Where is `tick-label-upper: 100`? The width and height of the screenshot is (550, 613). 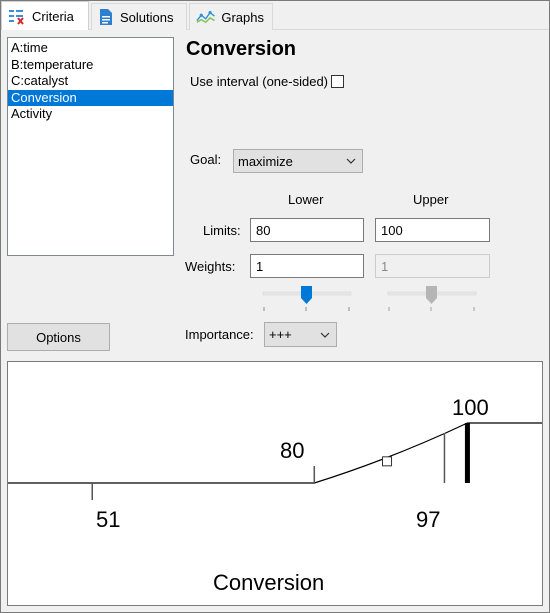
tick-label-upper: 100 is located at coordinates (470, 407).